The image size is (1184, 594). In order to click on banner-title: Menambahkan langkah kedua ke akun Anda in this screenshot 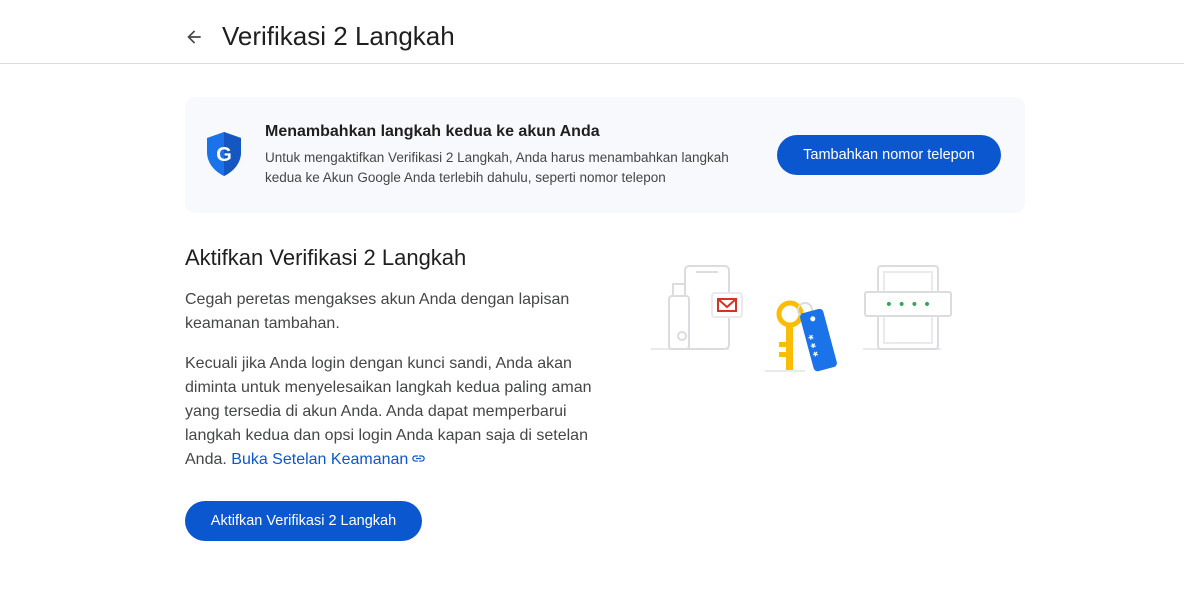, I will do `click(432, 131)`.